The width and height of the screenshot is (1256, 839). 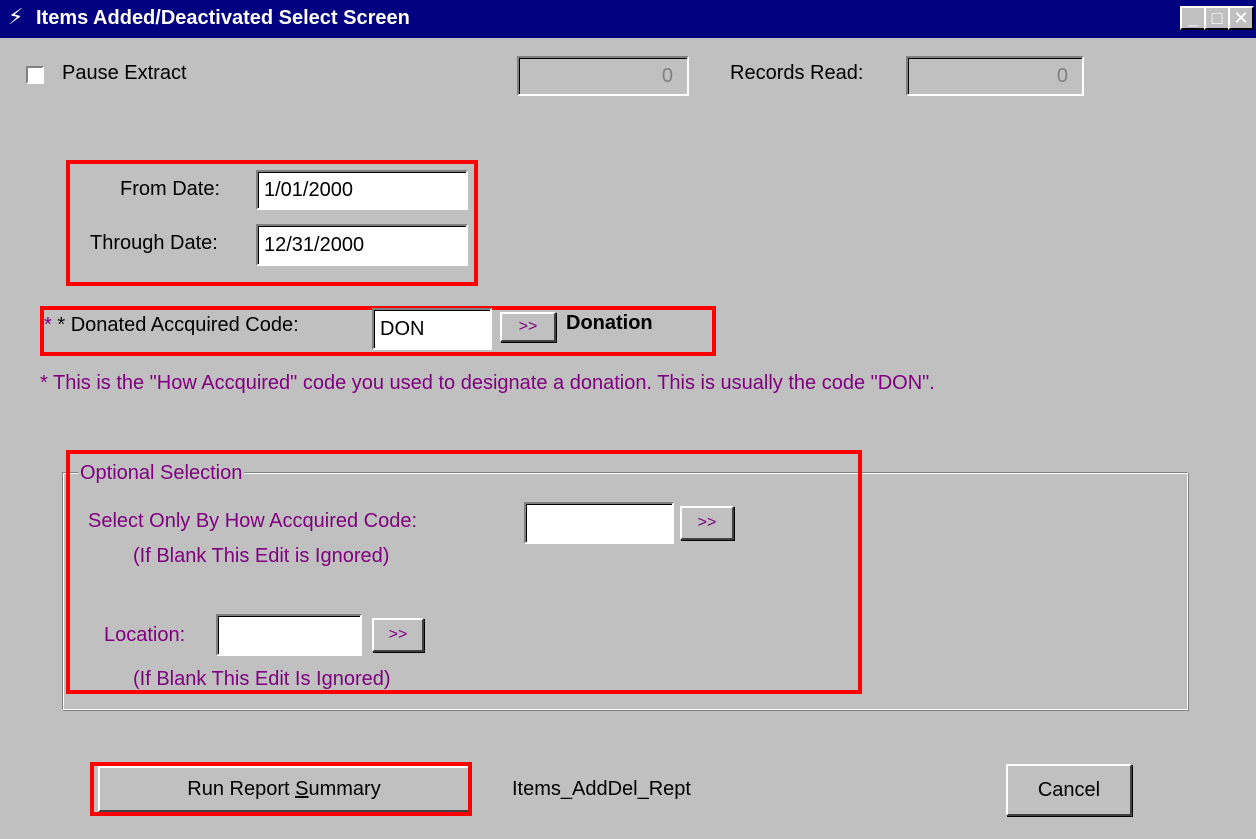 I want to click on pause-extract-checkbox, so click(x=35, y=75).